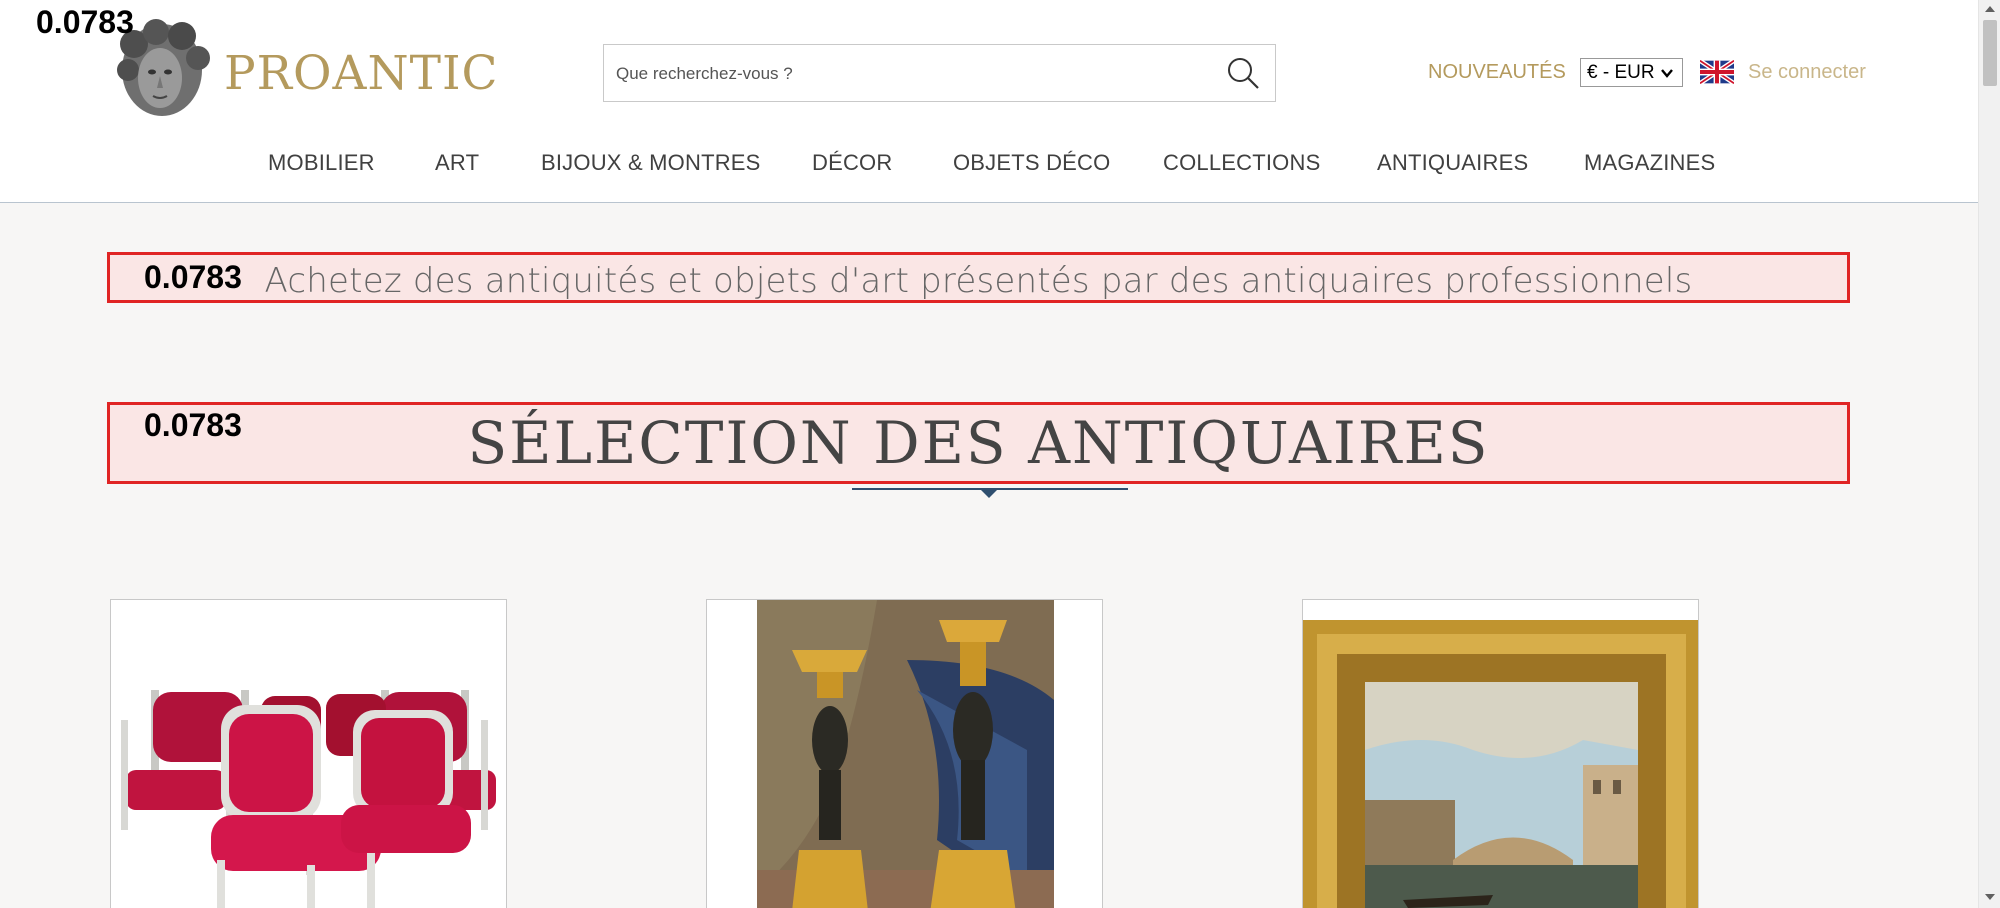 The width and height of the screenshot is (2000, 908). What do you see at coordinates (1621, 72) in the screenshot?
I see `currency-value: € - EUR` at bounding box center [1621, 72].